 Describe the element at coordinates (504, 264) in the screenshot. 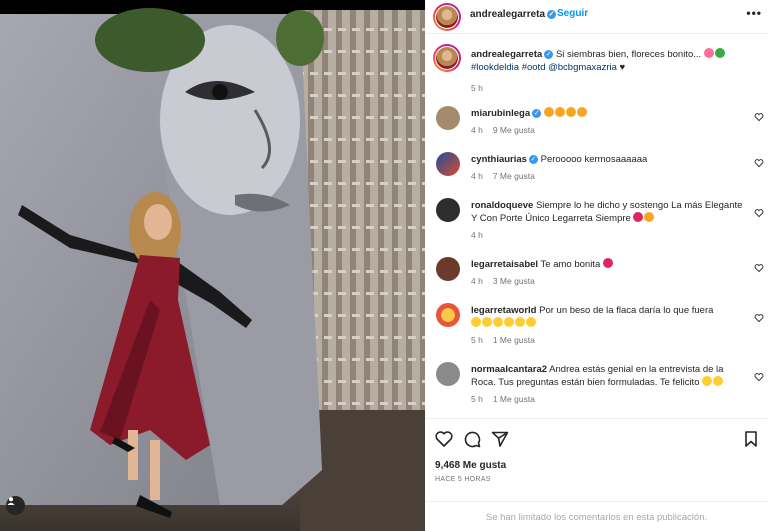

I see `comment-username: legarretaisabel` at that location.